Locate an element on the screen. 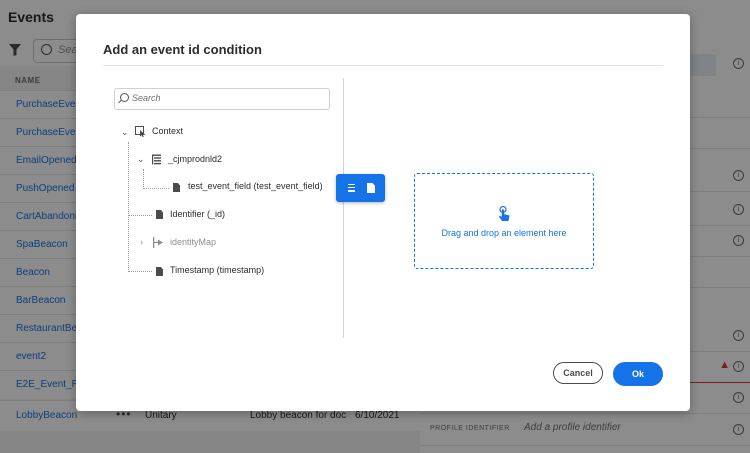 This screenshot has width=750, height=453. dialog-divider is located at coordinates (383, 65).